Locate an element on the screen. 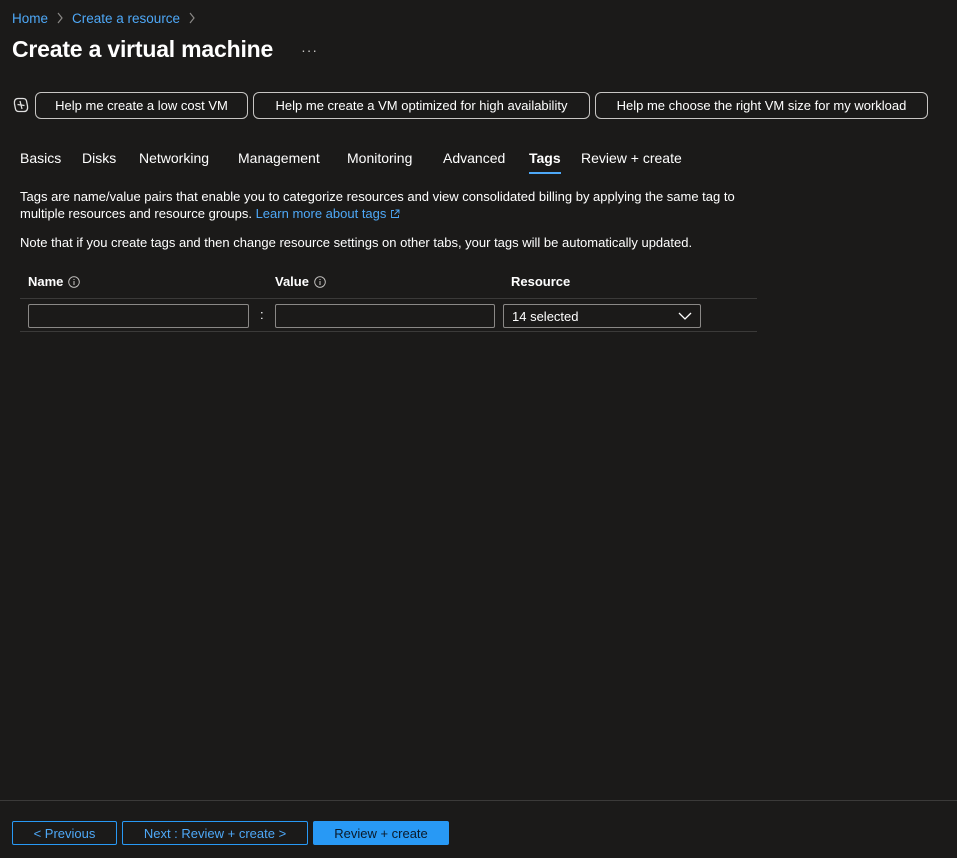 The image size is (957, 858). resource-column-header: Resource is located at coordinates (540, 281).